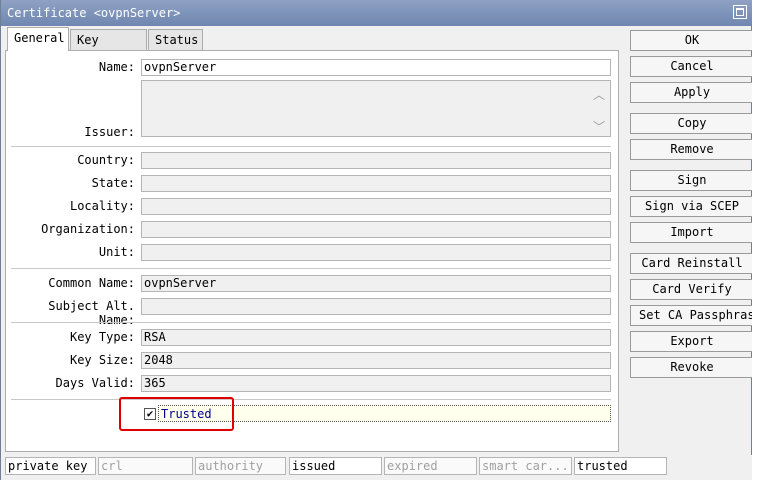  I want to click on ok-button: OK, so click(692, 40).